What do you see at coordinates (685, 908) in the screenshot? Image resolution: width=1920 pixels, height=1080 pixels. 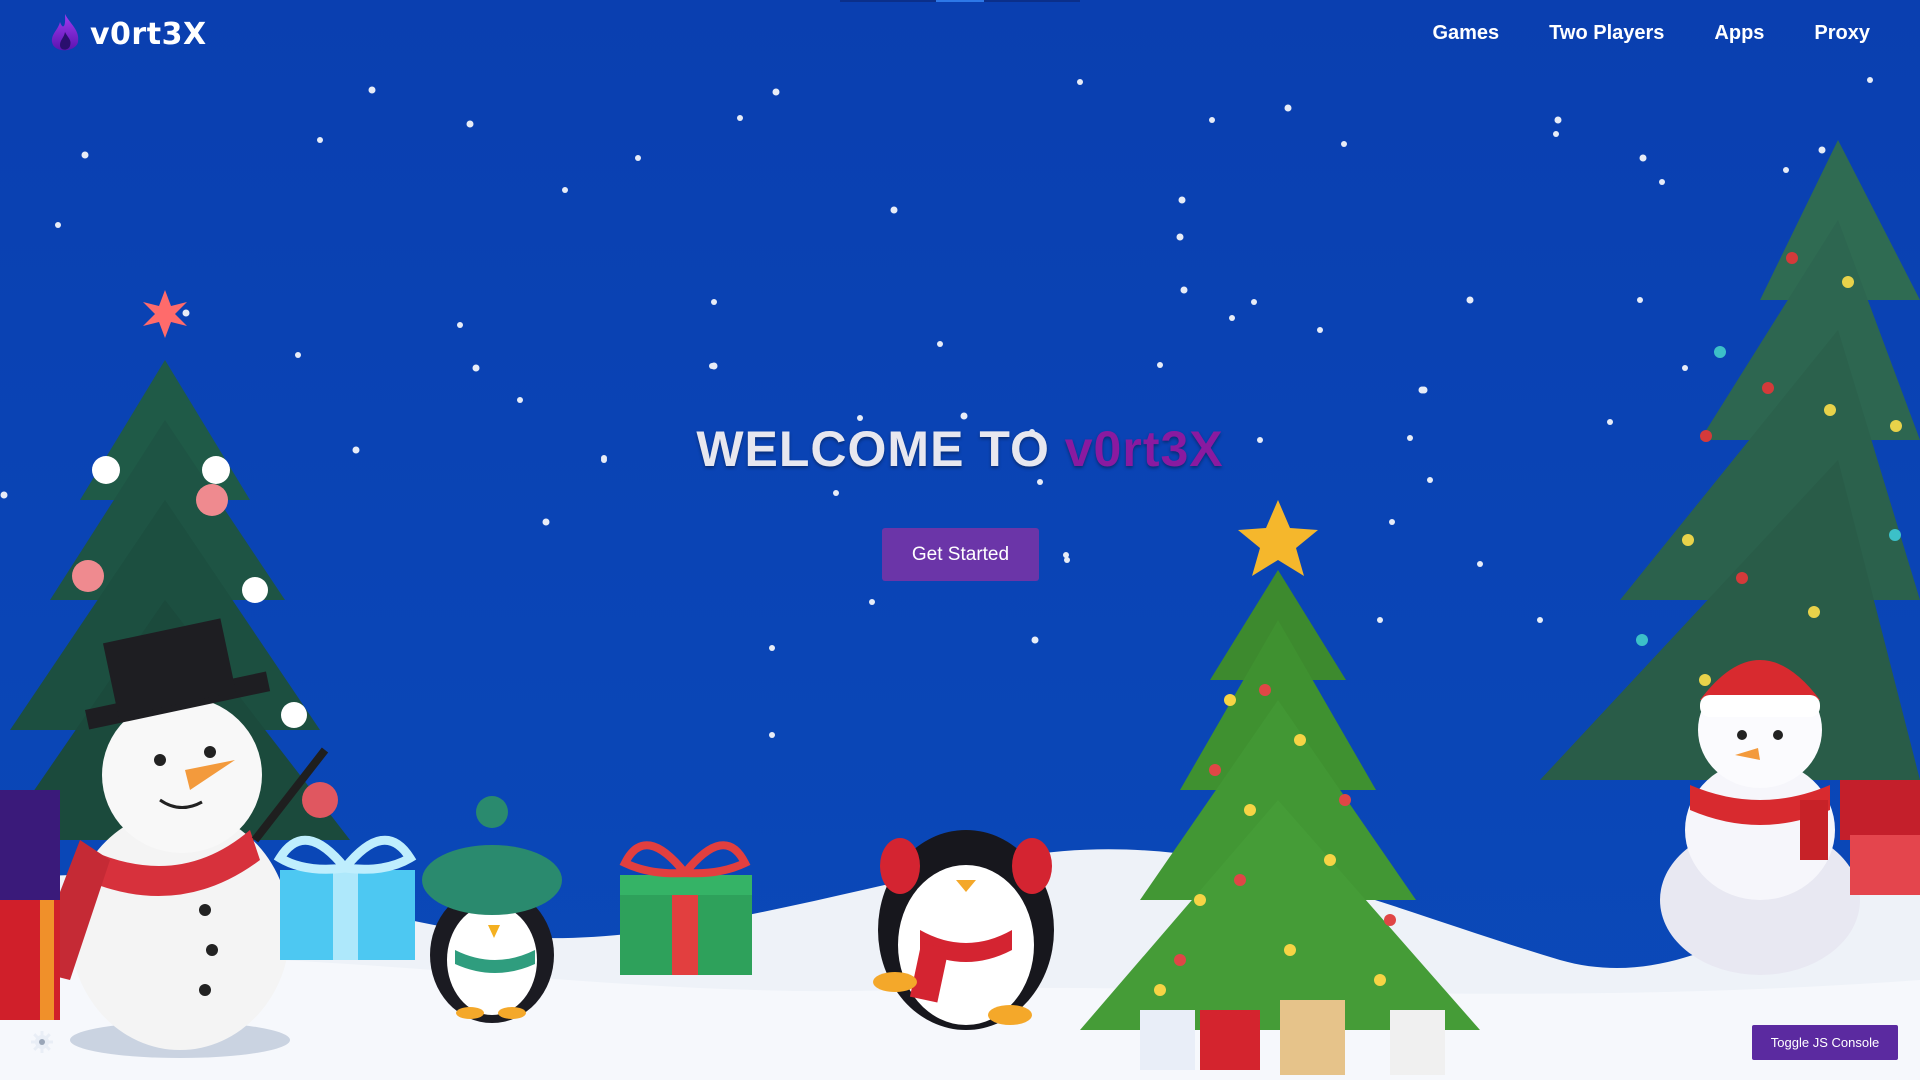 I see `green-present` at bounding box center [685, 908].